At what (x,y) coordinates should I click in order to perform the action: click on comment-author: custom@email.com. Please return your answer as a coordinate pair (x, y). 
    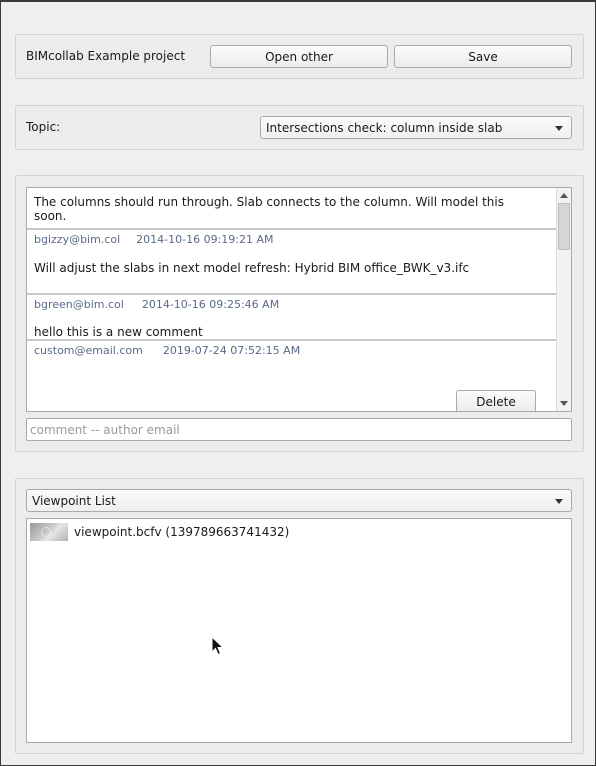
    Looking at the image, I should click on (88, 350).